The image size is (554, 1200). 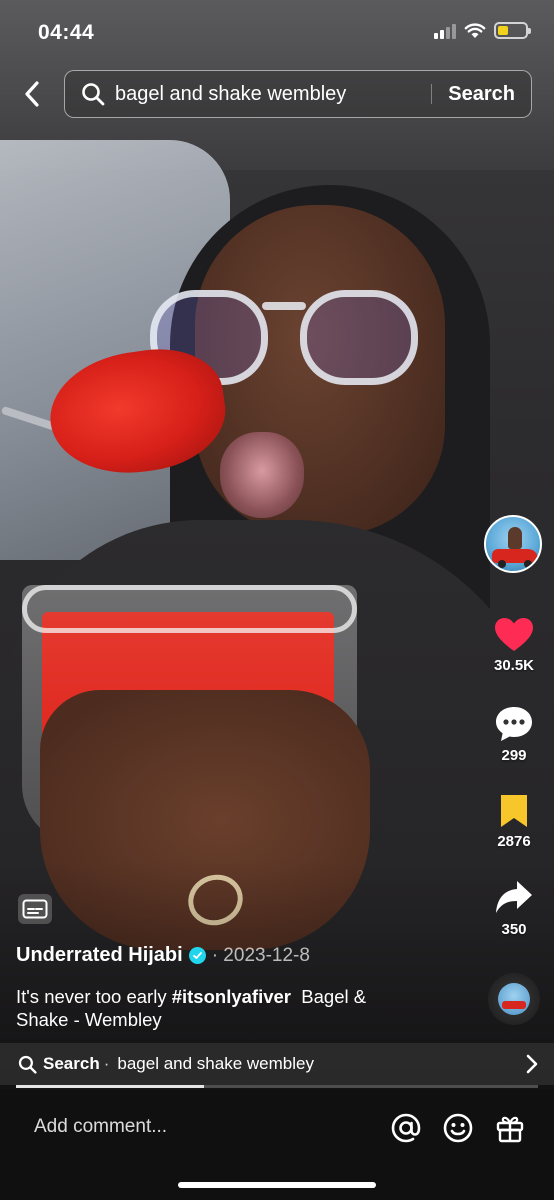 I want to click on back-icon, so click(x=32, y=94).